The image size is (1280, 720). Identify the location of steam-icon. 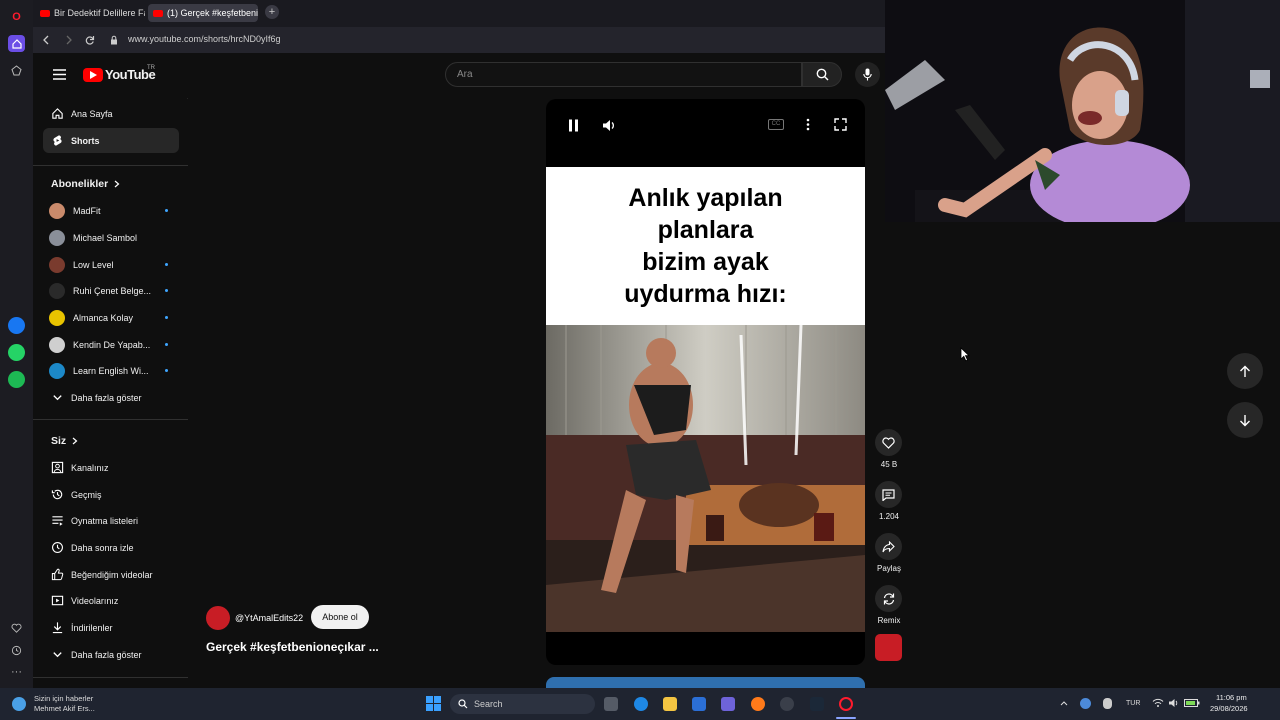
(817, 704).